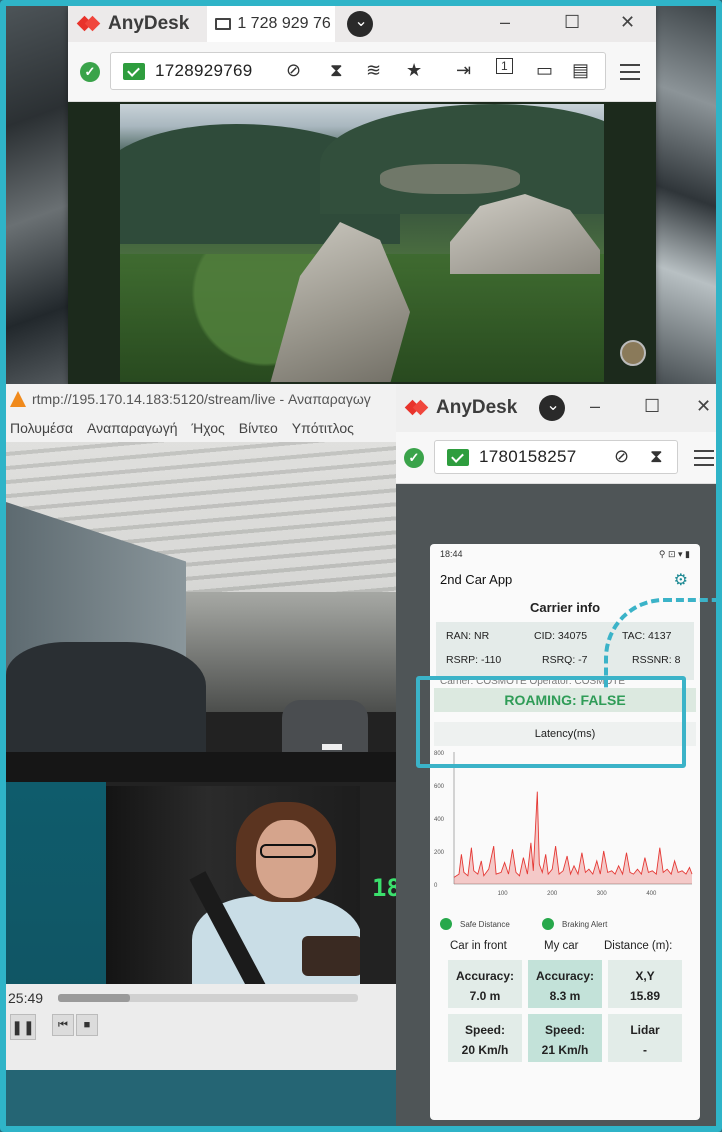  What do you see at coordinates (204, 70) in the screenshot?
I see `address-number: 1728929769` at bounding box center [204, 70].